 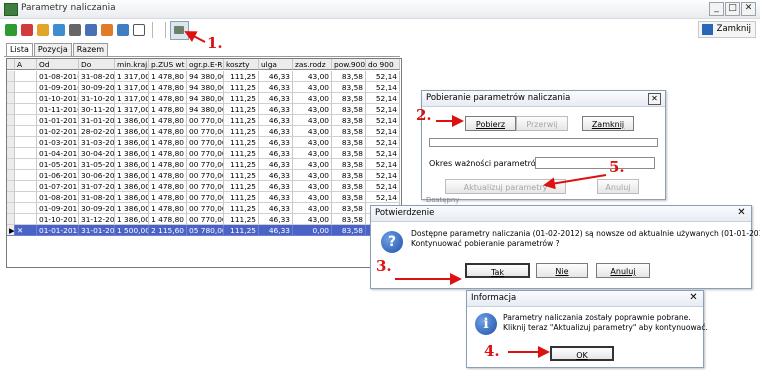 I want to click on annotation-3: 3., so click(x=384, y=266).